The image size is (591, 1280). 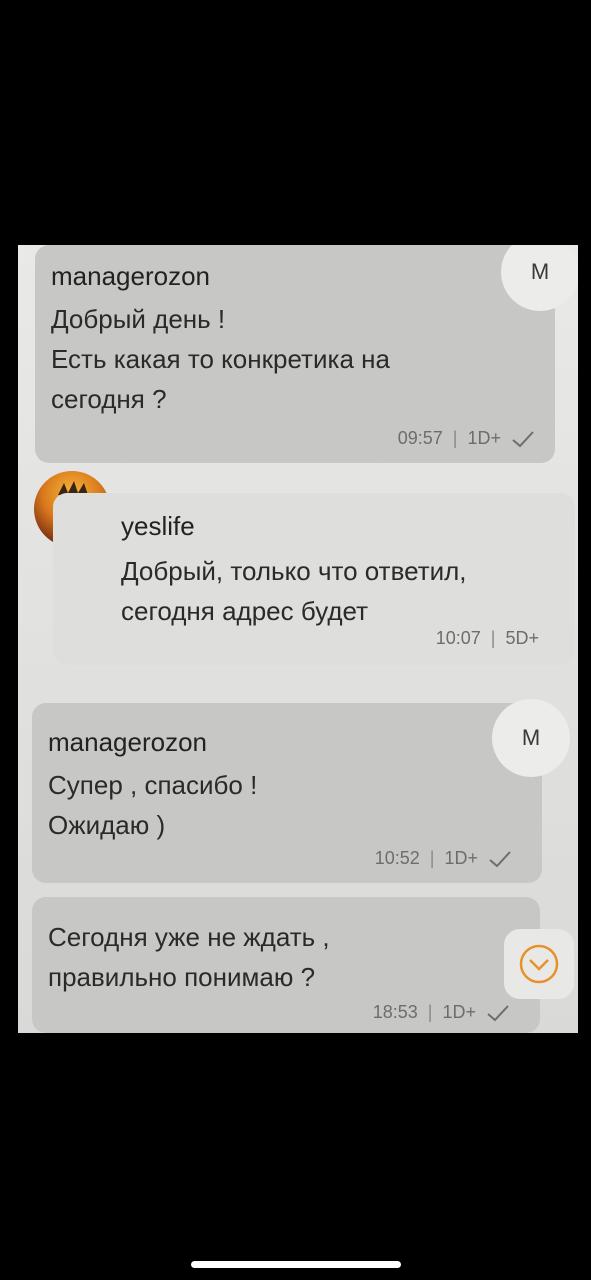 I want to click on avatar: M, so click(x=531, y=738).